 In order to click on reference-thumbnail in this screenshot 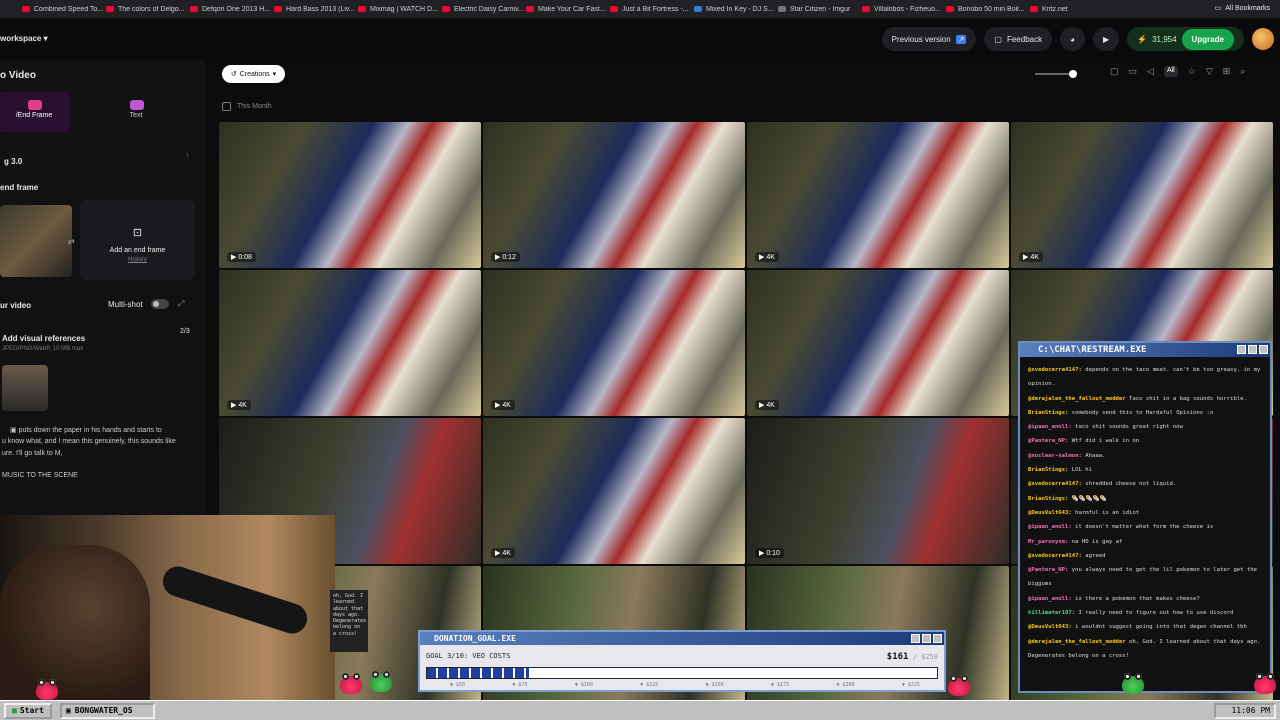, I will do `click(25, 388)`.